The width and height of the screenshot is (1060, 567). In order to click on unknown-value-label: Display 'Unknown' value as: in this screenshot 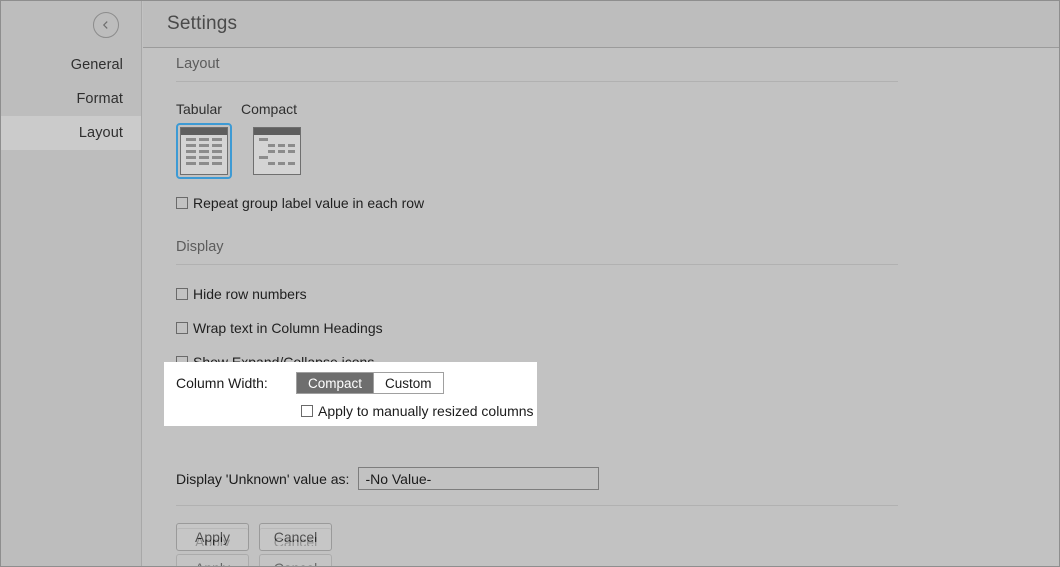, I will do `click(263, 478)`.